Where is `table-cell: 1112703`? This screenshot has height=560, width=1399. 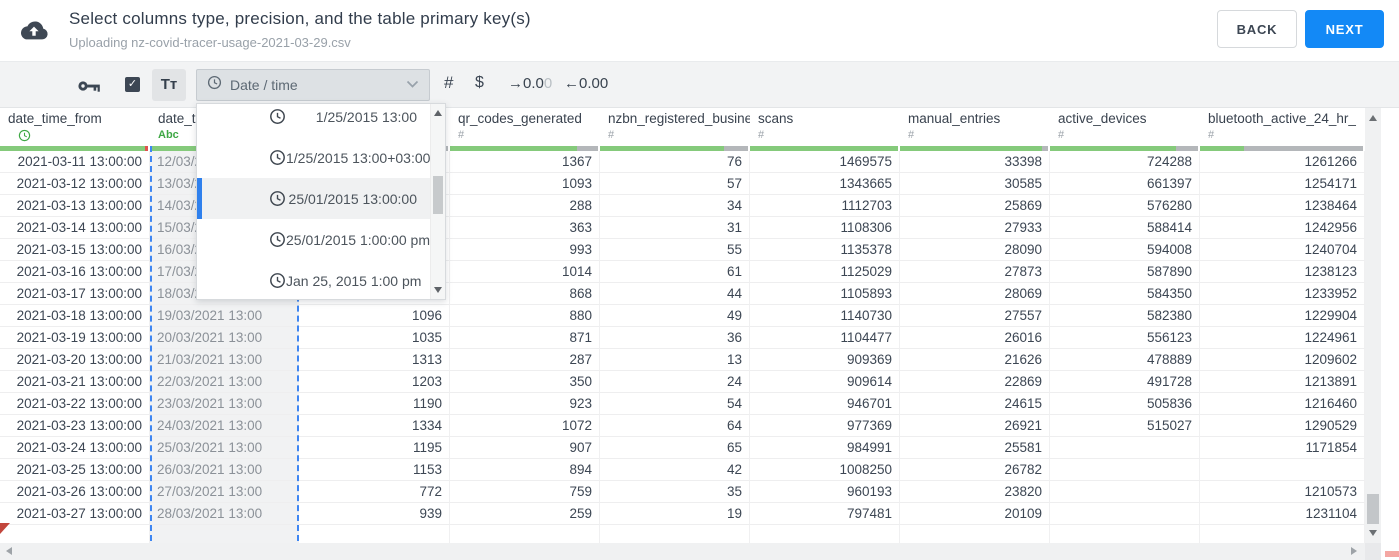 table-cell: 1112703 is located at coordinates (825, 206).